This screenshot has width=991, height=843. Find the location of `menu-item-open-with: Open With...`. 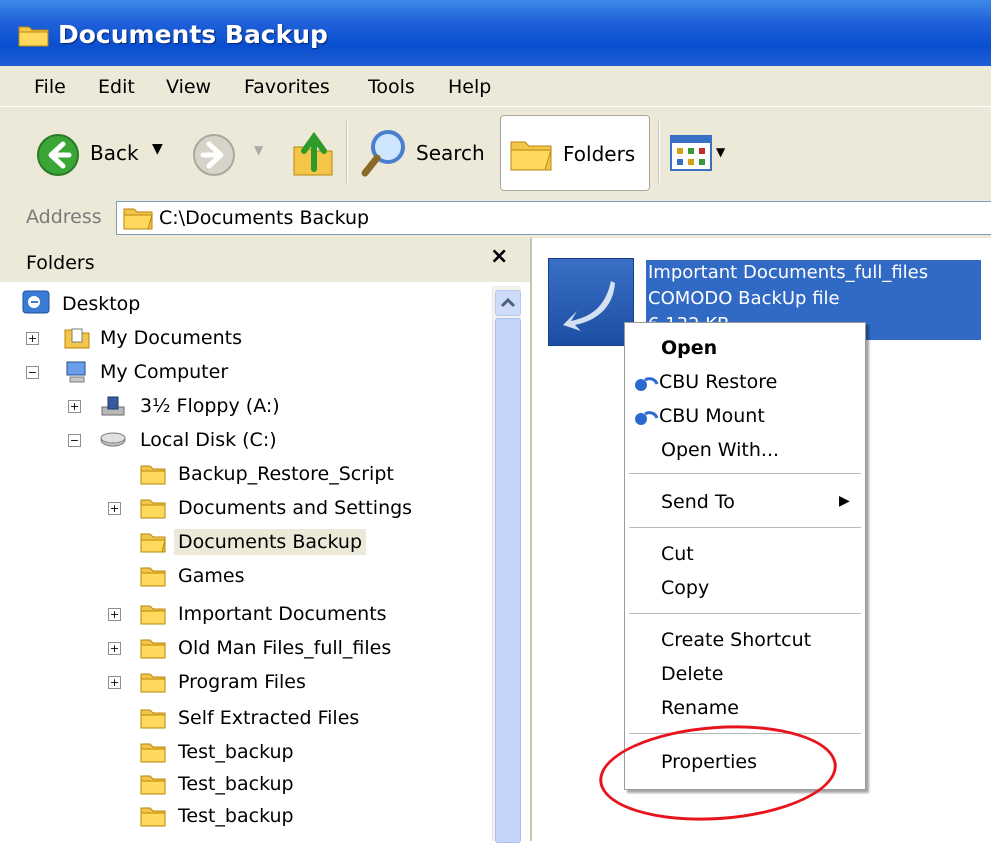

menu-item-open-with: Open With... is located at coordinates (745, 450).